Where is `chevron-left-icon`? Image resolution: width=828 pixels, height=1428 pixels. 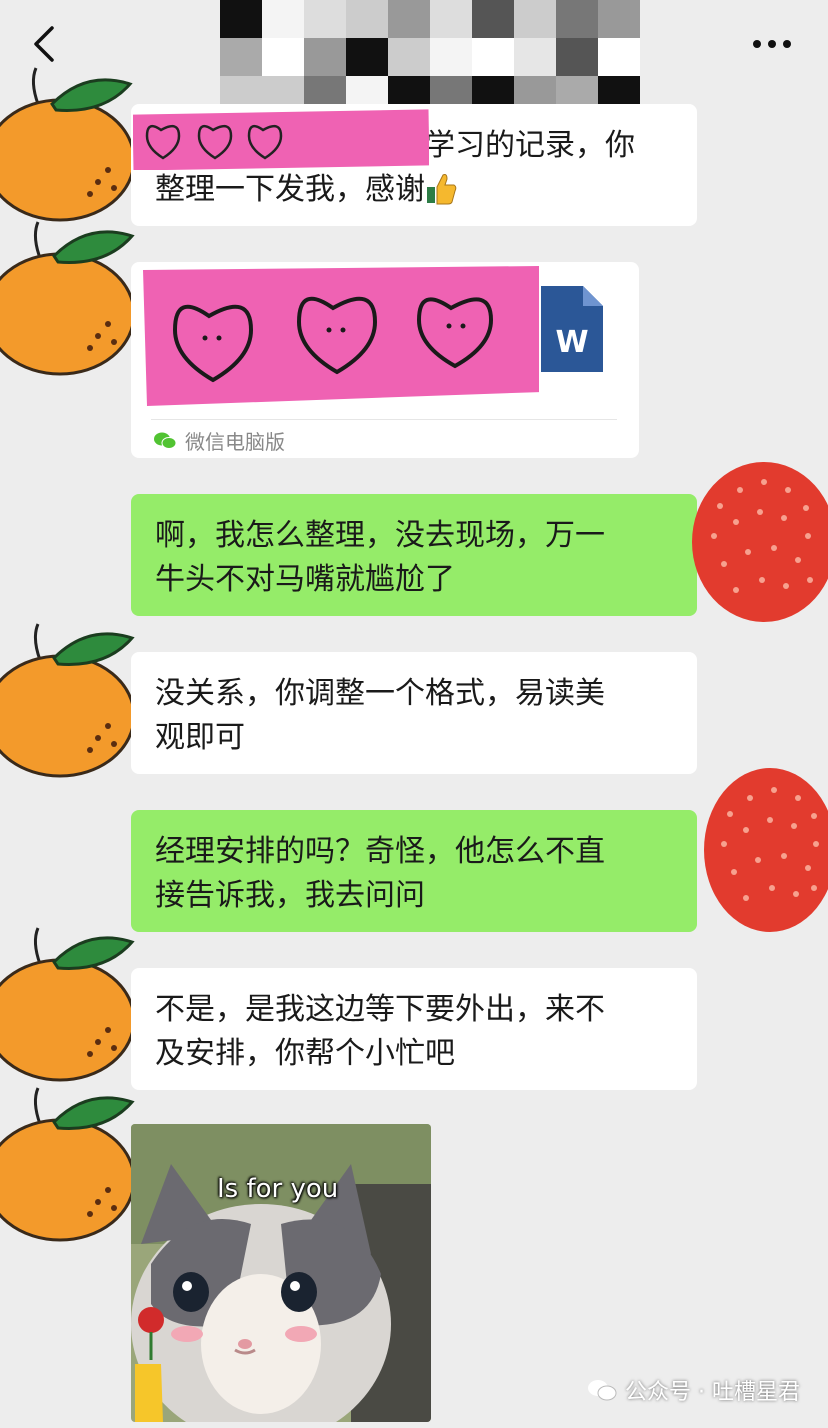
chevron-left-icon is located at coordinates (44, 44).